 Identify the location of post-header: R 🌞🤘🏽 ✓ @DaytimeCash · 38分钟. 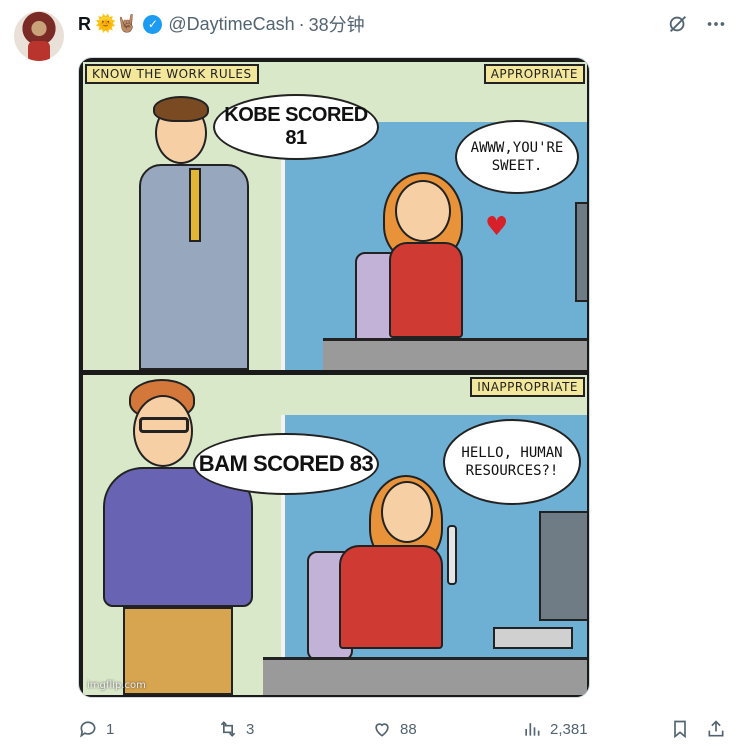
(221, 24).